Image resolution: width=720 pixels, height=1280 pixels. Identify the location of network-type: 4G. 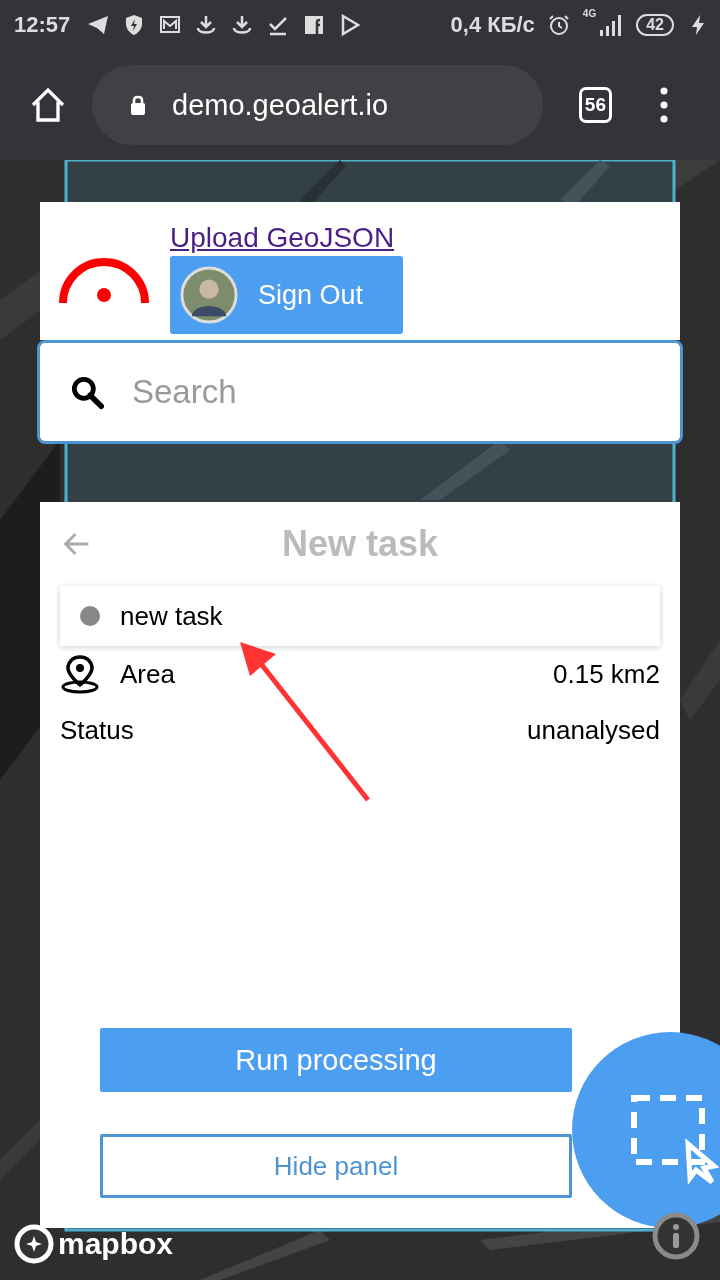
(589, 13).